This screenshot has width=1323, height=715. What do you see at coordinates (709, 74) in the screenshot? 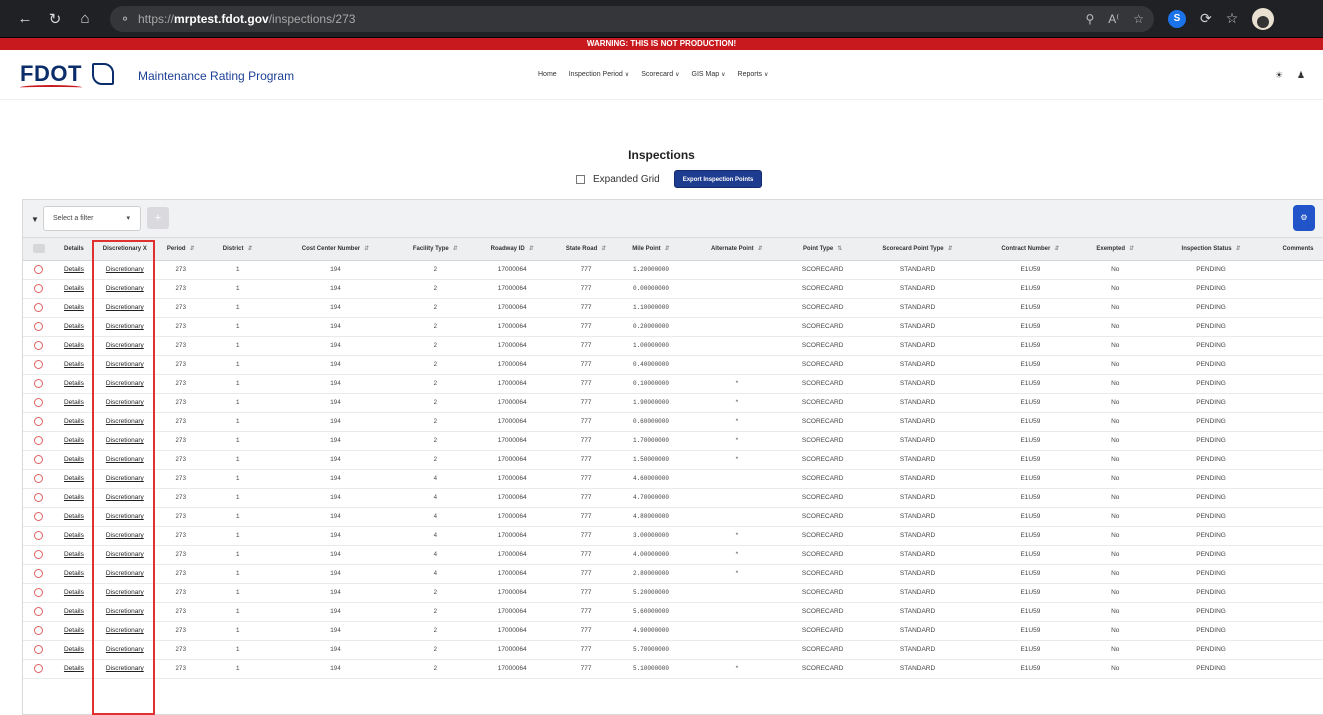
I see `nav-gis-map: GIS Map ∨` at bounding box center [709, 74].